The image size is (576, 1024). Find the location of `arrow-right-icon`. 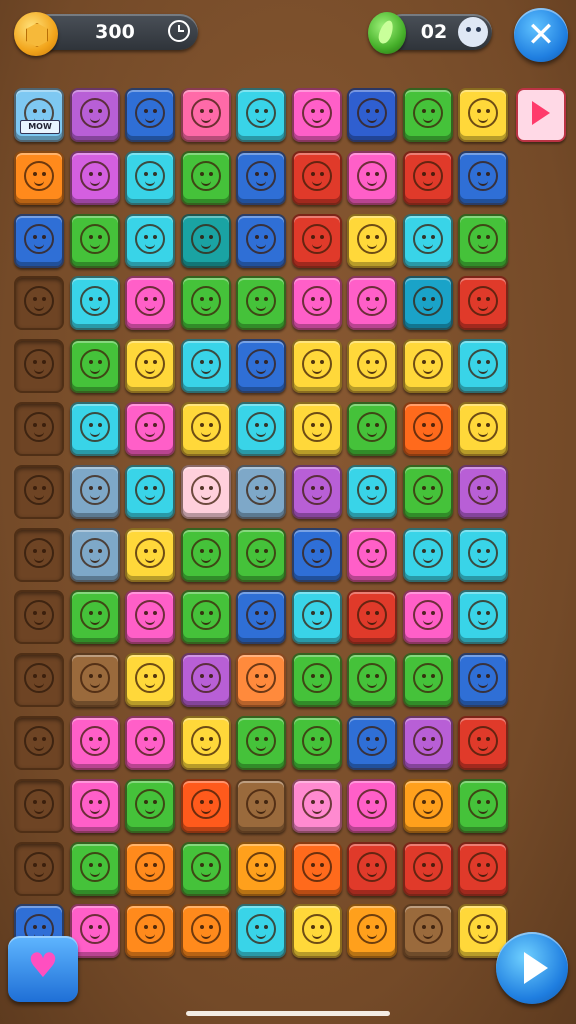

arrow-right-icon is located at coordinates (541, 115).